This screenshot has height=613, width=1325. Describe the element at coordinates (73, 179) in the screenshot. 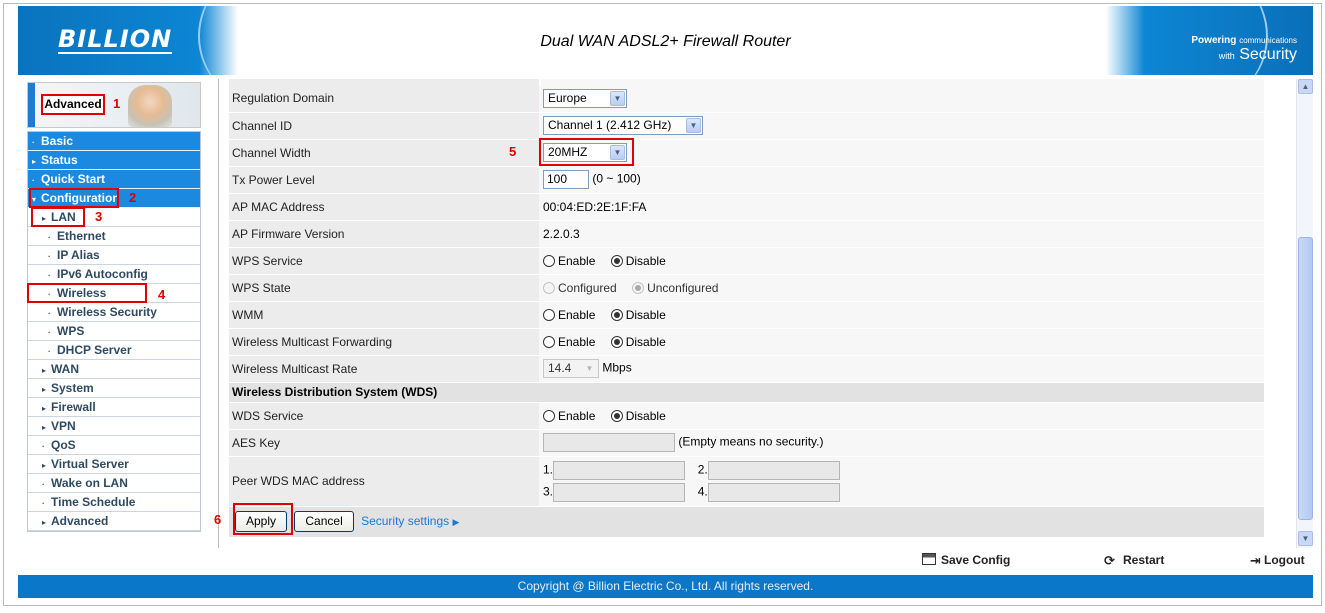

I see `sidebar-item-label: Quick Start` at that location.